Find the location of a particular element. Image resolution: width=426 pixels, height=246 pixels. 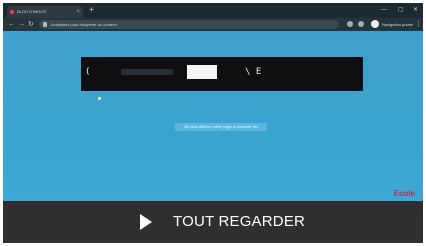

site-logo: Ecole is located at coordinates (404, 193).